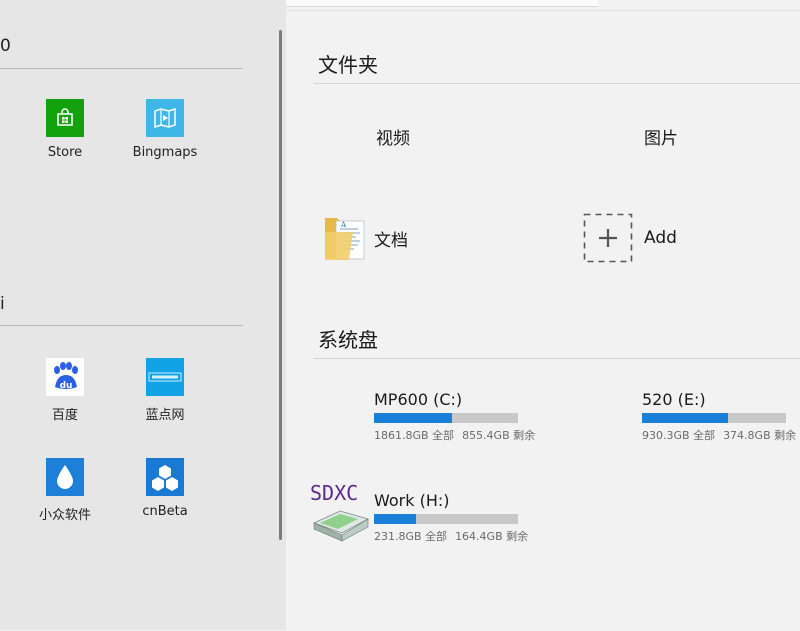 Image resolution: width=800 pixels, height=631 pixels. I want to click on section-title-drives: 系统盘, so click(348, 340).